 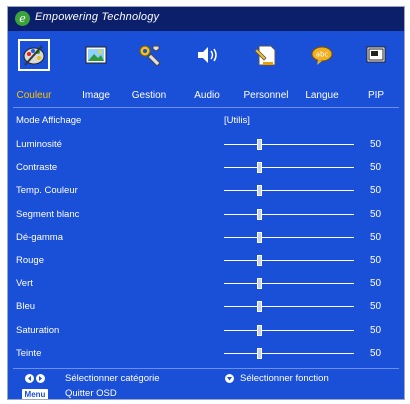 What do you see at coordinates (206, 289) in the screenshot?
I see `setting-row: Vert 50` at bounding box center [206, 289].